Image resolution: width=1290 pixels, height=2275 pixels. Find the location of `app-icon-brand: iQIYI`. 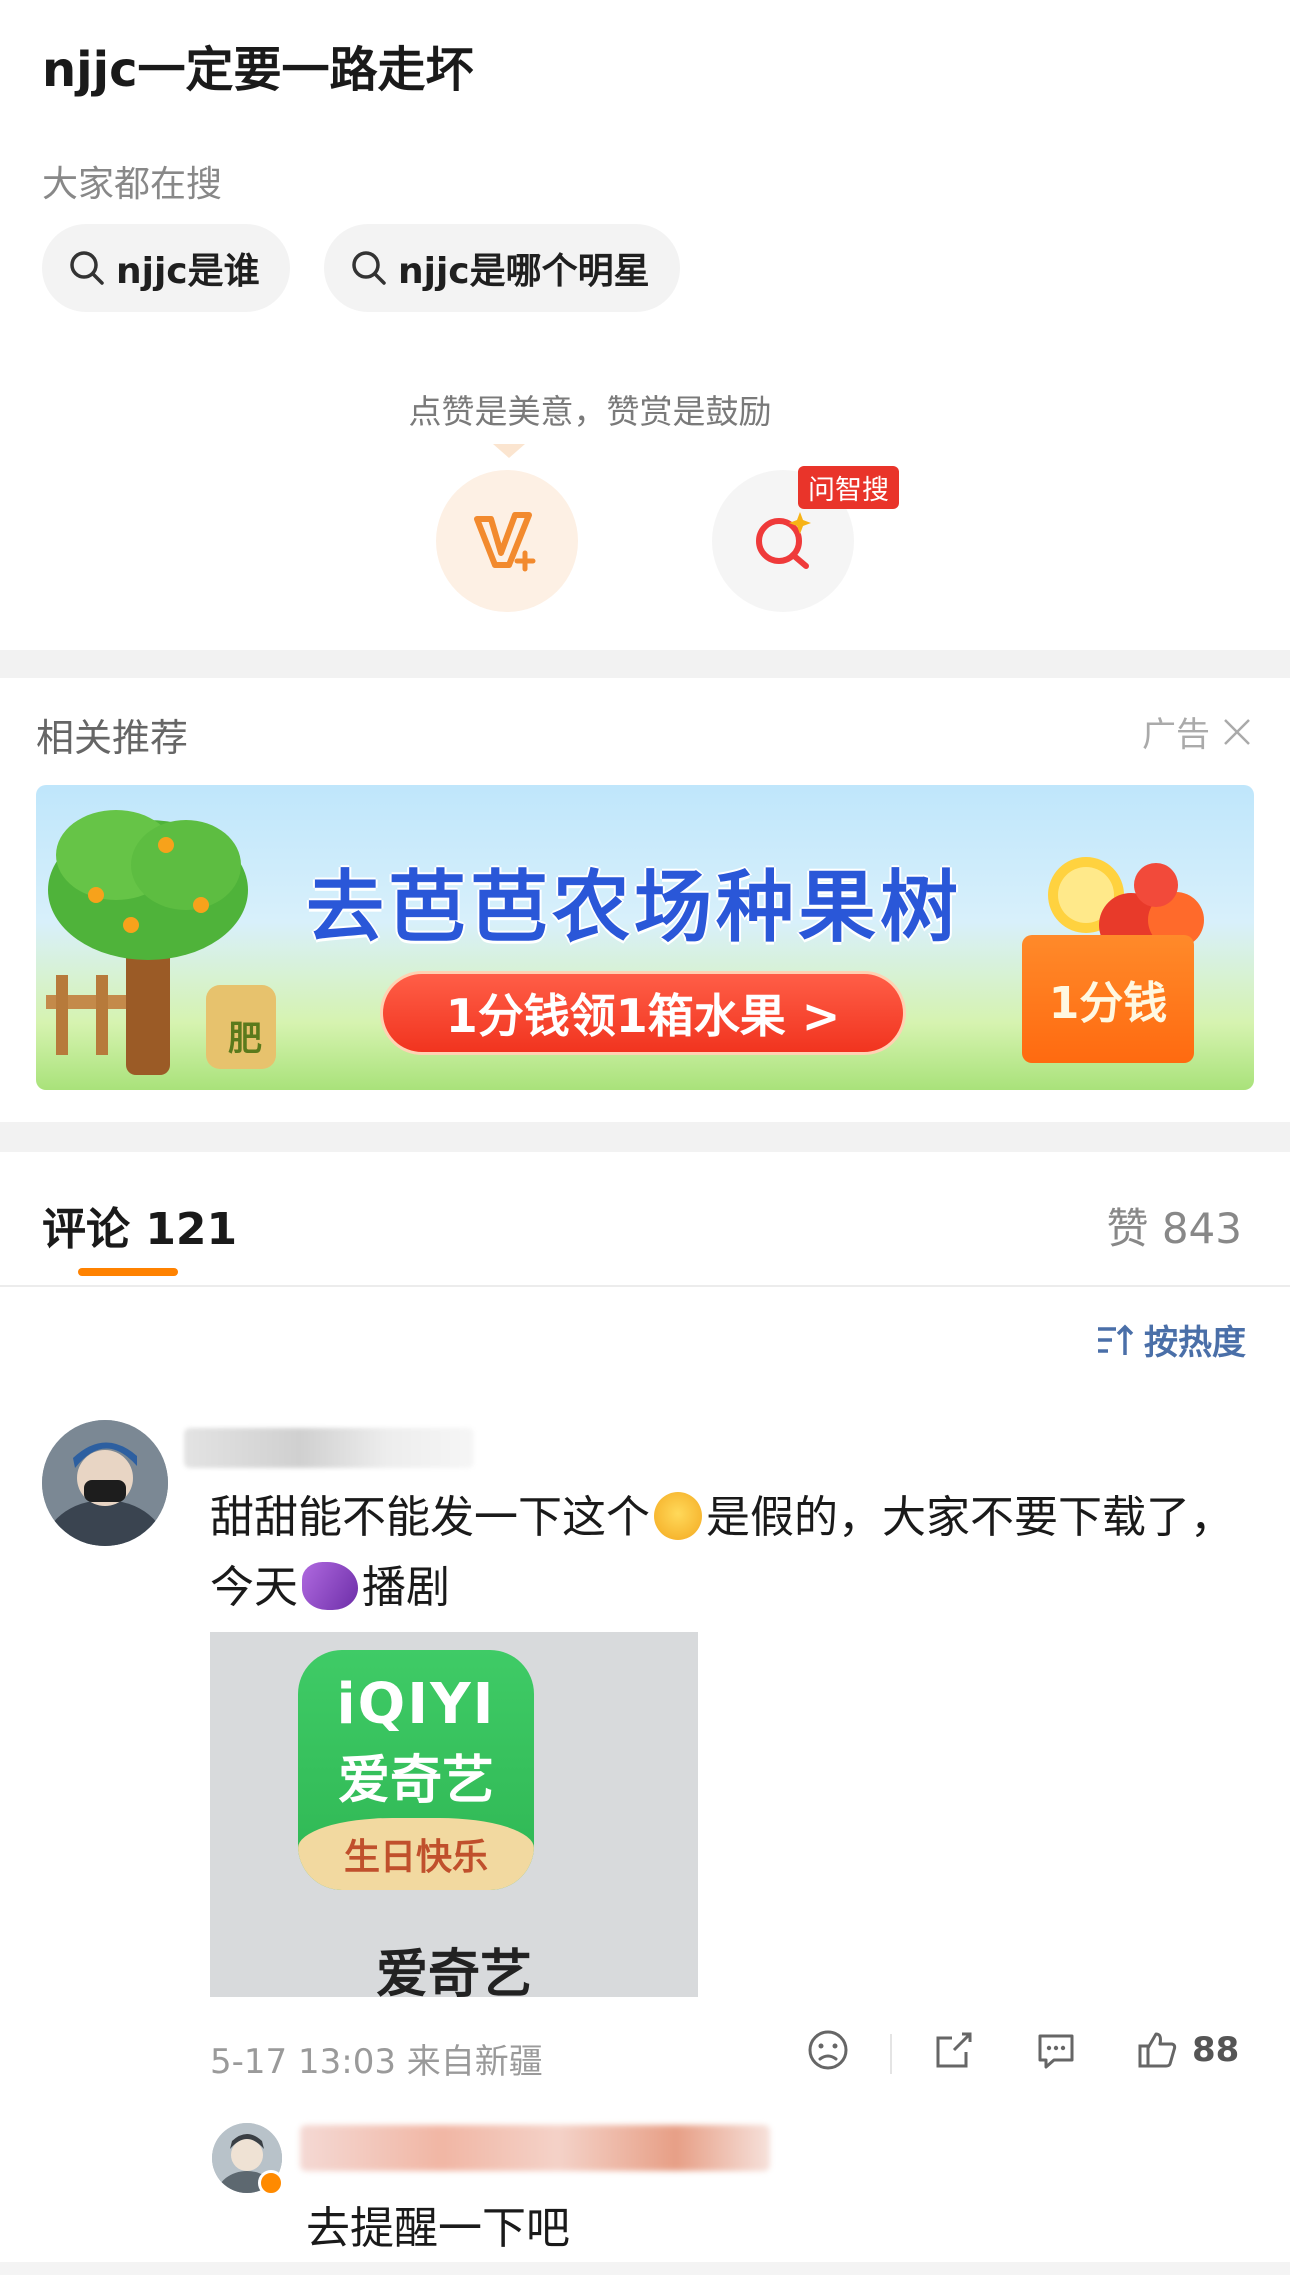

app-icon-brand: iQIYI is located at coordinates (416, 1704).